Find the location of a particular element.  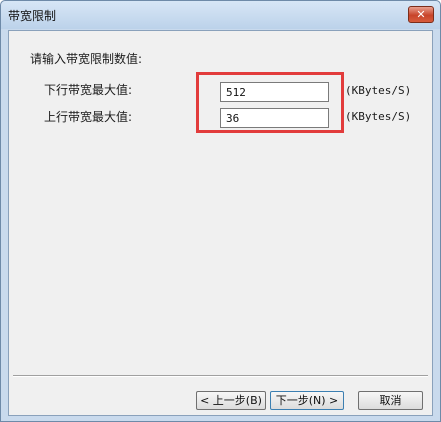

close-icon: ✕ is located at coordinates (421, 14).